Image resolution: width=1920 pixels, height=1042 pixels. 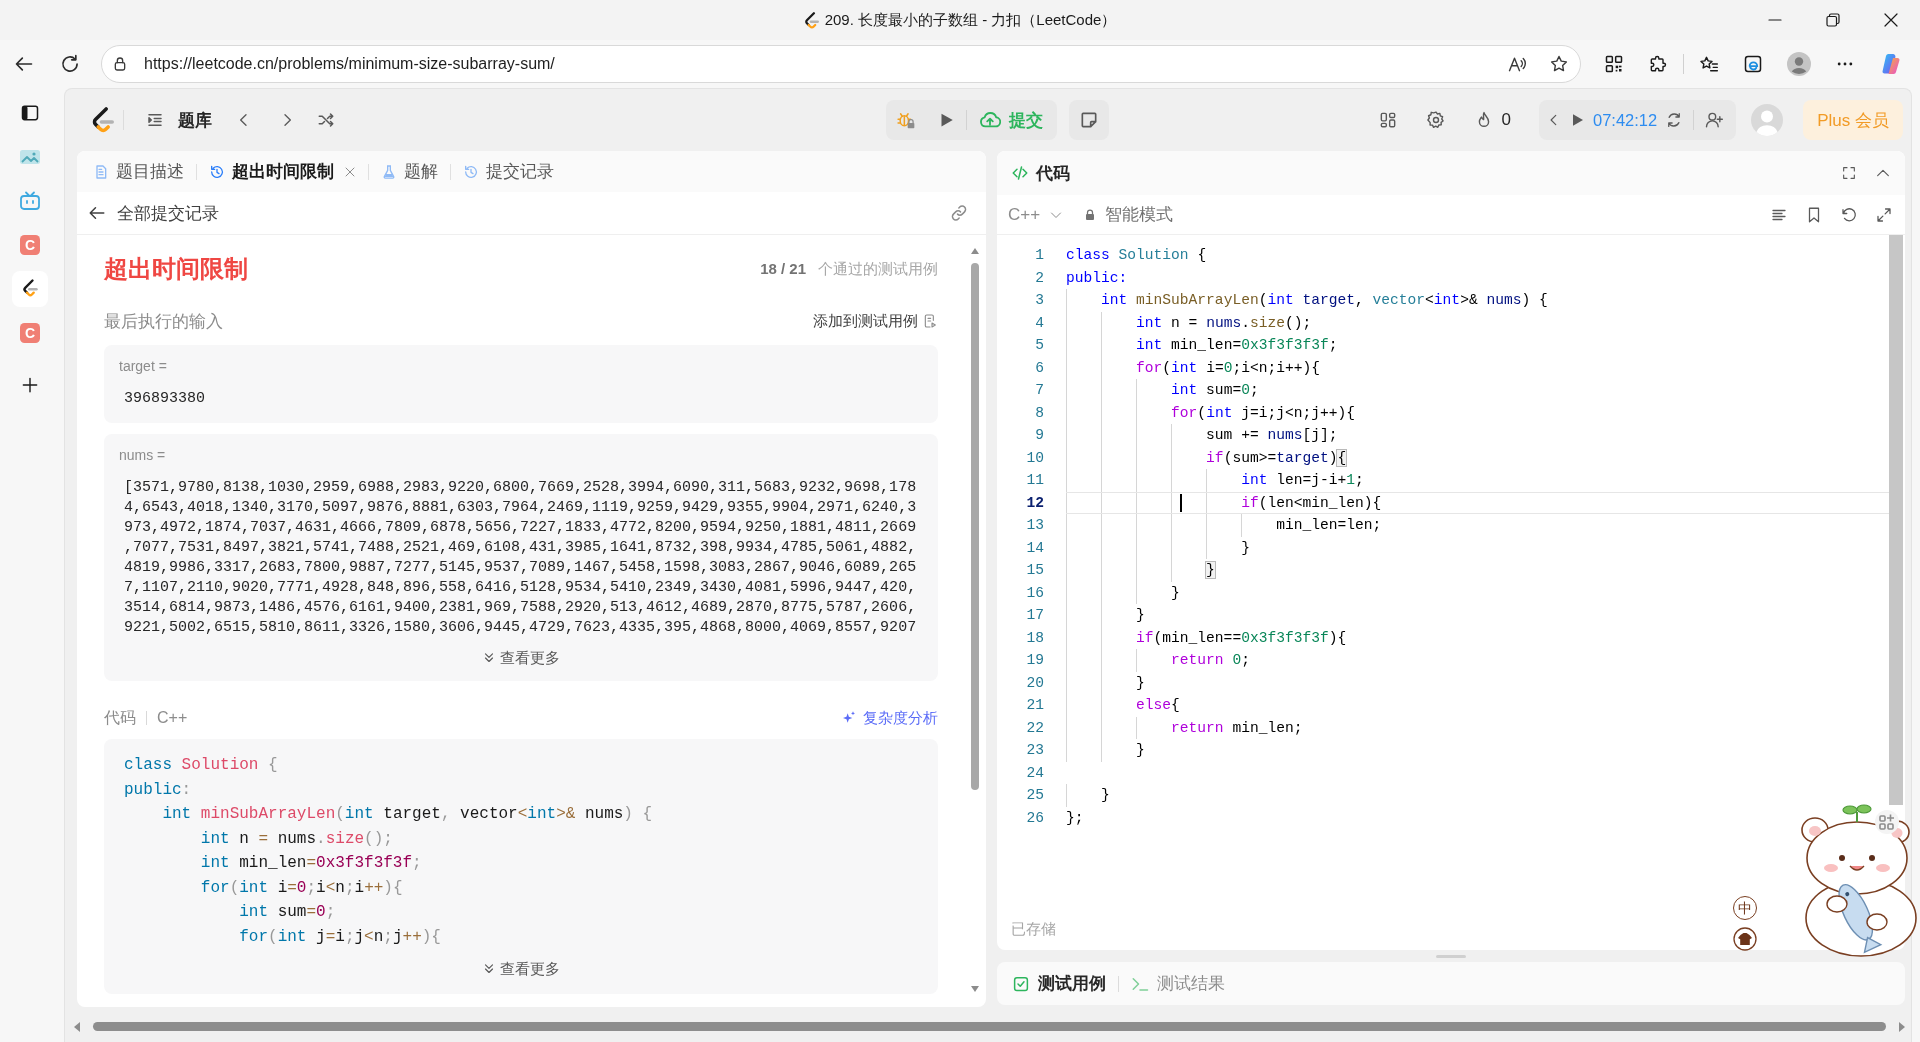 What do you see at coordinates (138, 171) in the screenshot?
I see `panel-tab: 题目描述` at bounding box center [138, 171].